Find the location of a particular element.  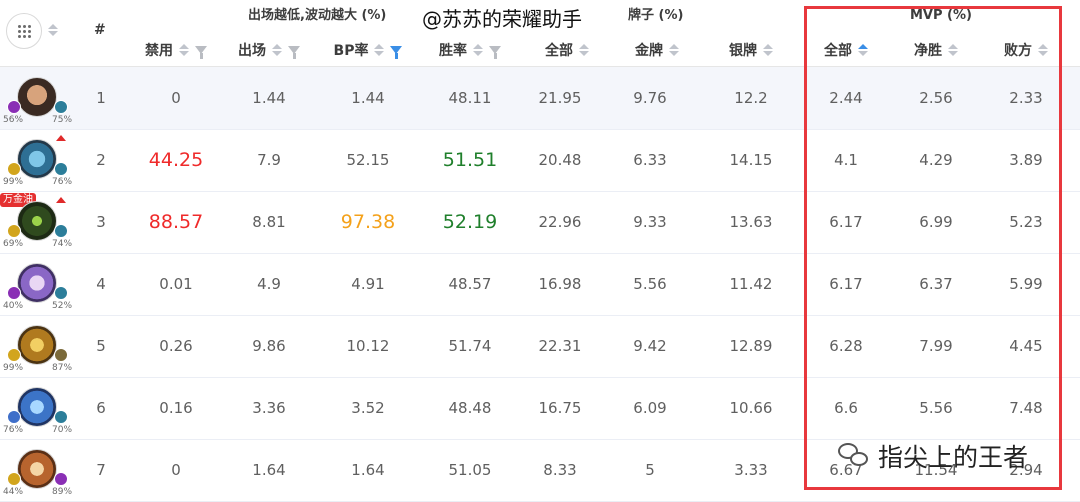

column-label: 银牌 is located at coordinates (743, 51).